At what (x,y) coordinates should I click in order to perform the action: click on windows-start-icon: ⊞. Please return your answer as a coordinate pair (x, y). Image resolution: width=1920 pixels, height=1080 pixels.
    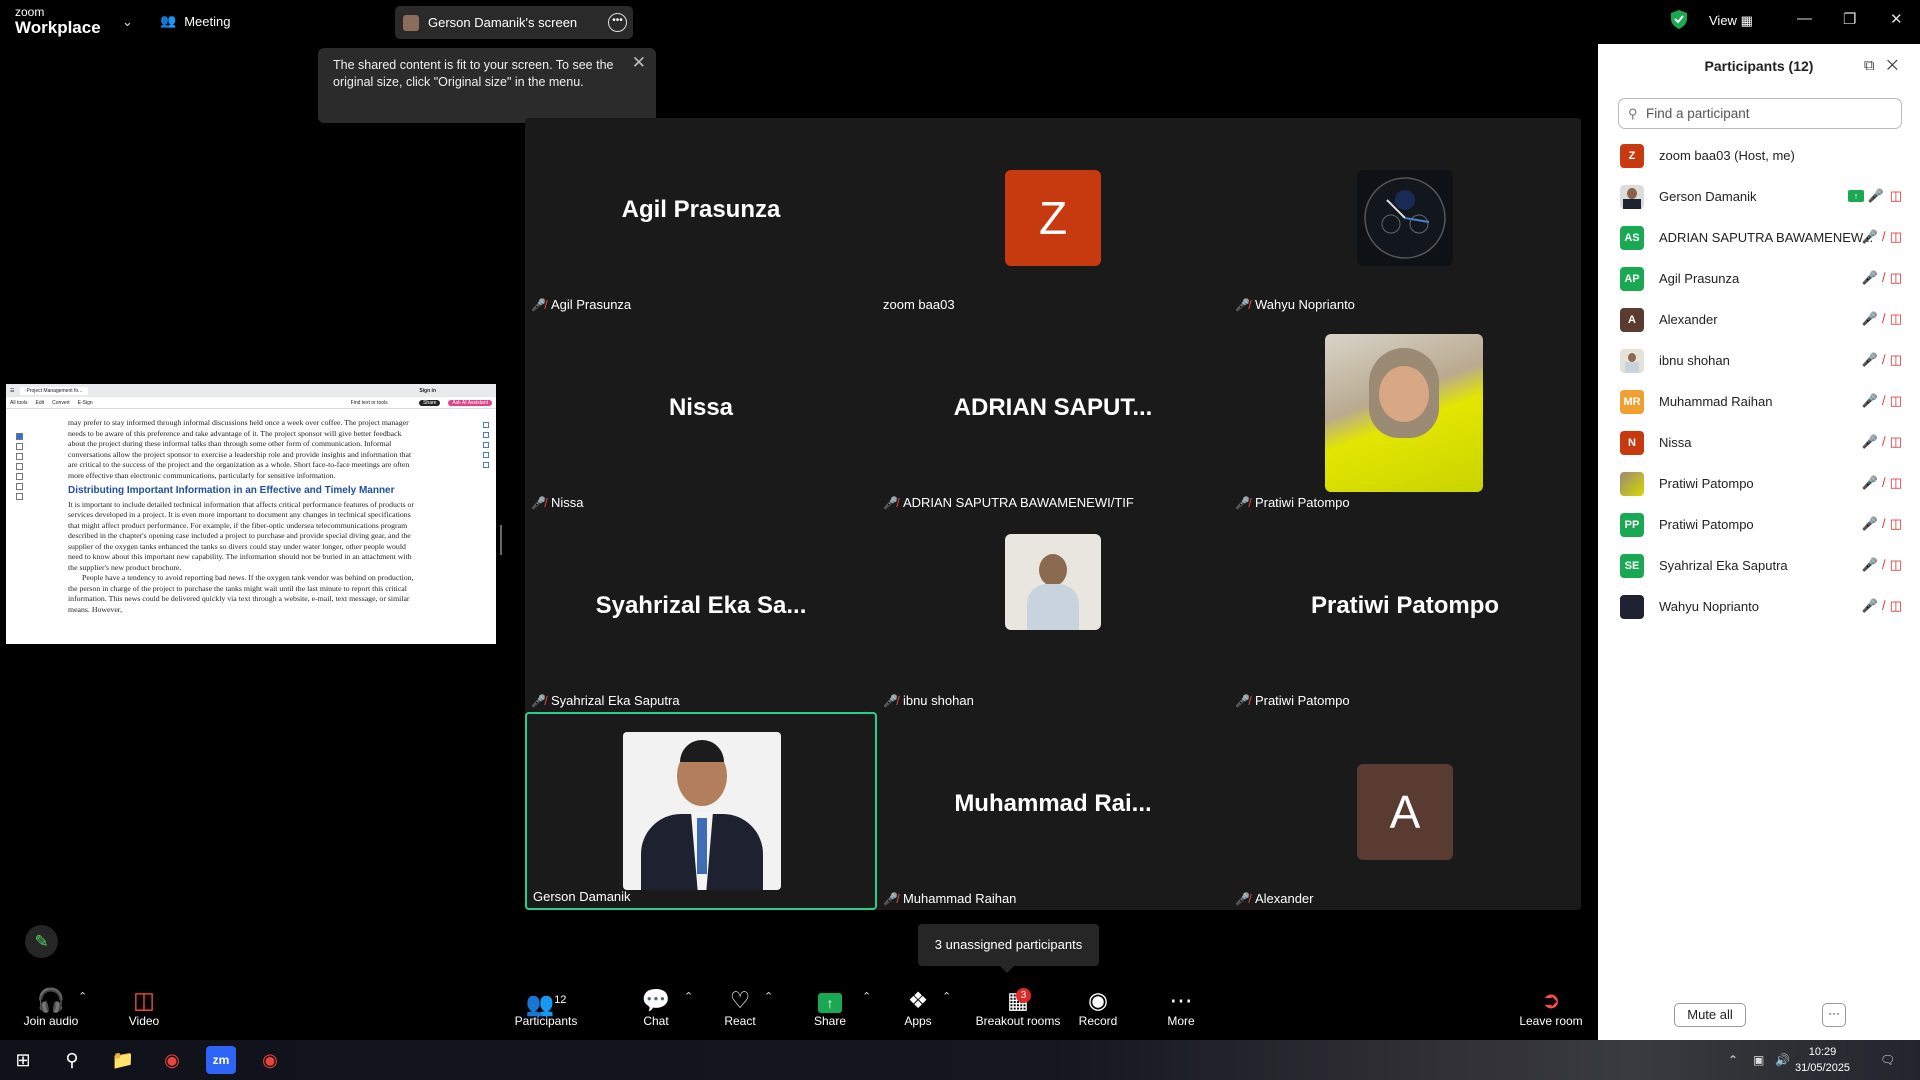
    Looking at the image, I should click on (23, 1060).